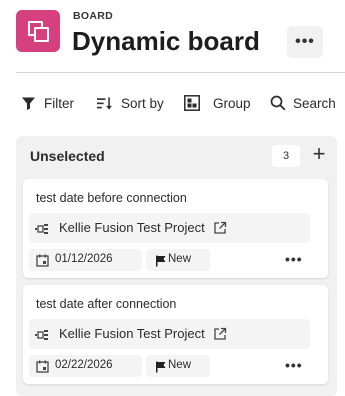 This screenshot has height=396, width=345. Describe the element at coordinates (192, 103) in the screenshot. I see `group-icon` at that location.